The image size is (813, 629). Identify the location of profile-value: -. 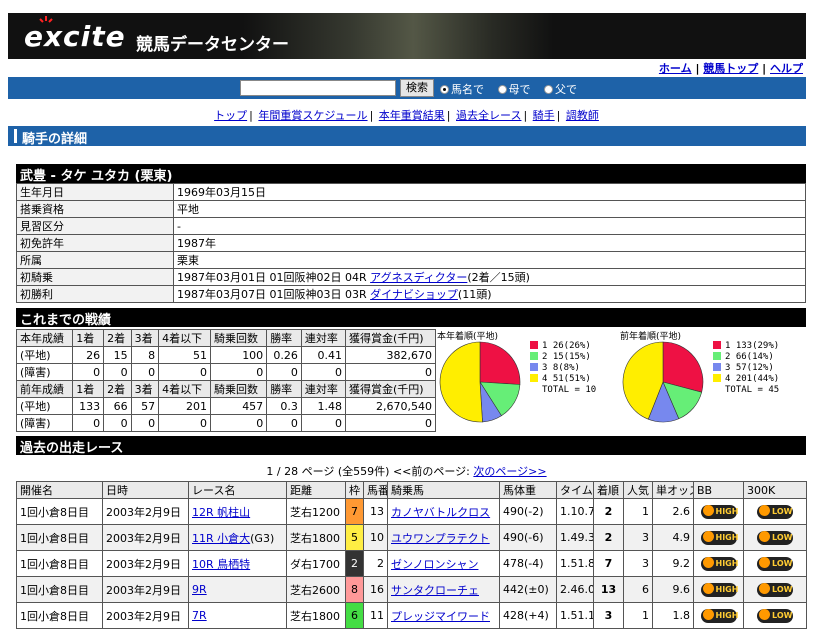
(489, 226).